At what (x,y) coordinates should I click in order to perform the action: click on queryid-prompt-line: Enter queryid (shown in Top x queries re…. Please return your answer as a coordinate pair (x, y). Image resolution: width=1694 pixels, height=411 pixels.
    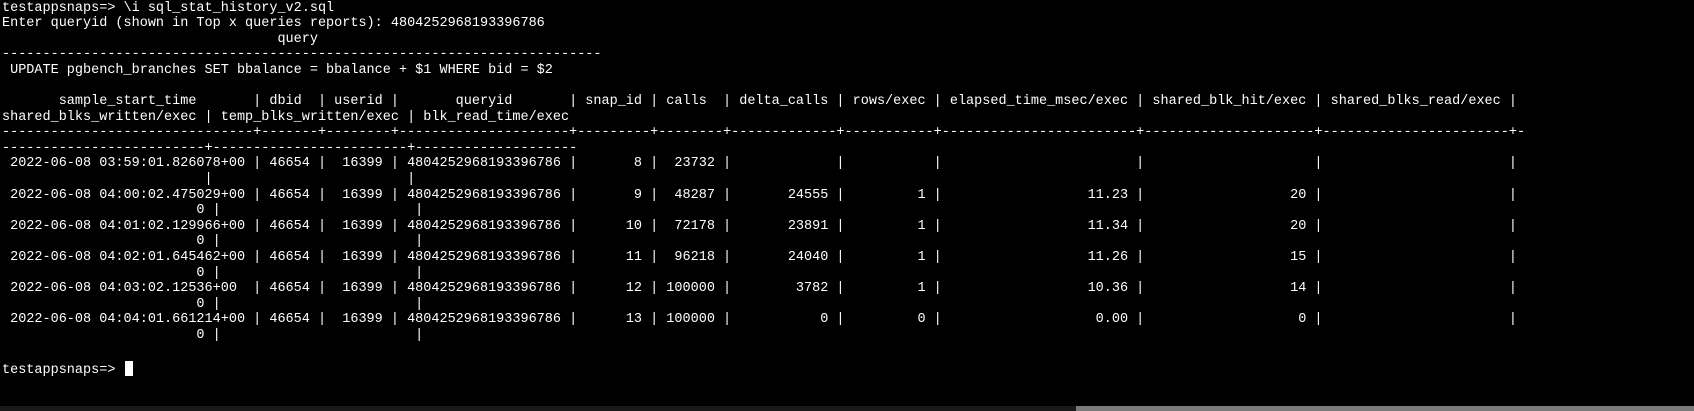
    Looking at the image, I should click on (273, 23).